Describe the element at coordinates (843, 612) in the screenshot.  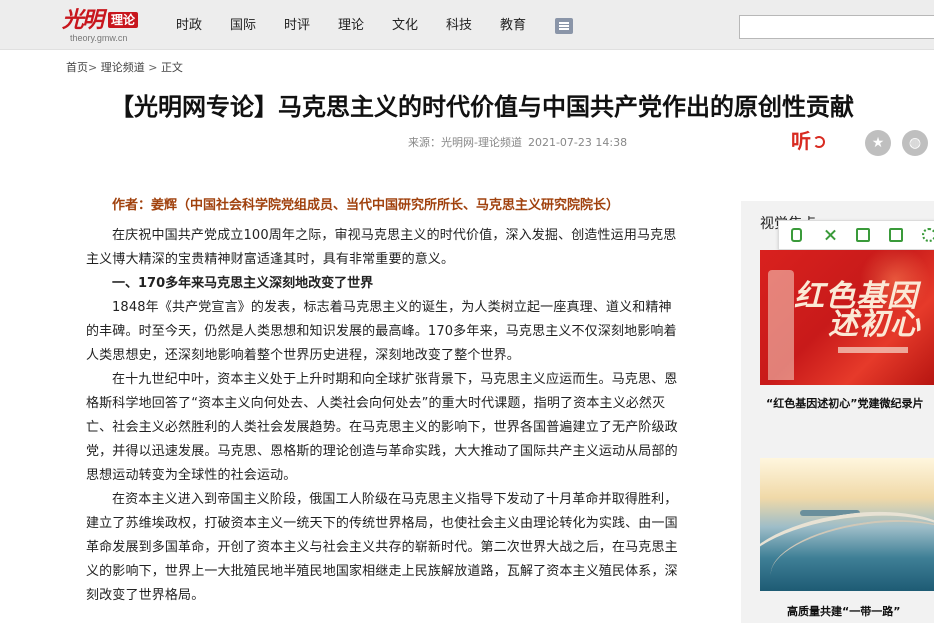
I see `focus-caption-belt-road: 高质量共建“一带一路”` at that location.